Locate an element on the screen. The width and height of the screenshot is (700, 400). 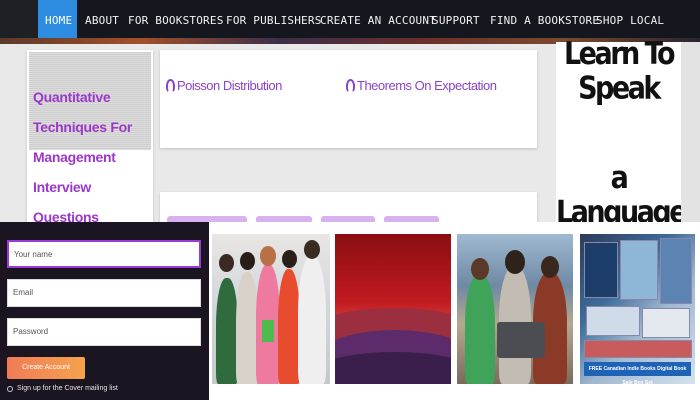
password-field: Password is located at coordinates (104, 332).